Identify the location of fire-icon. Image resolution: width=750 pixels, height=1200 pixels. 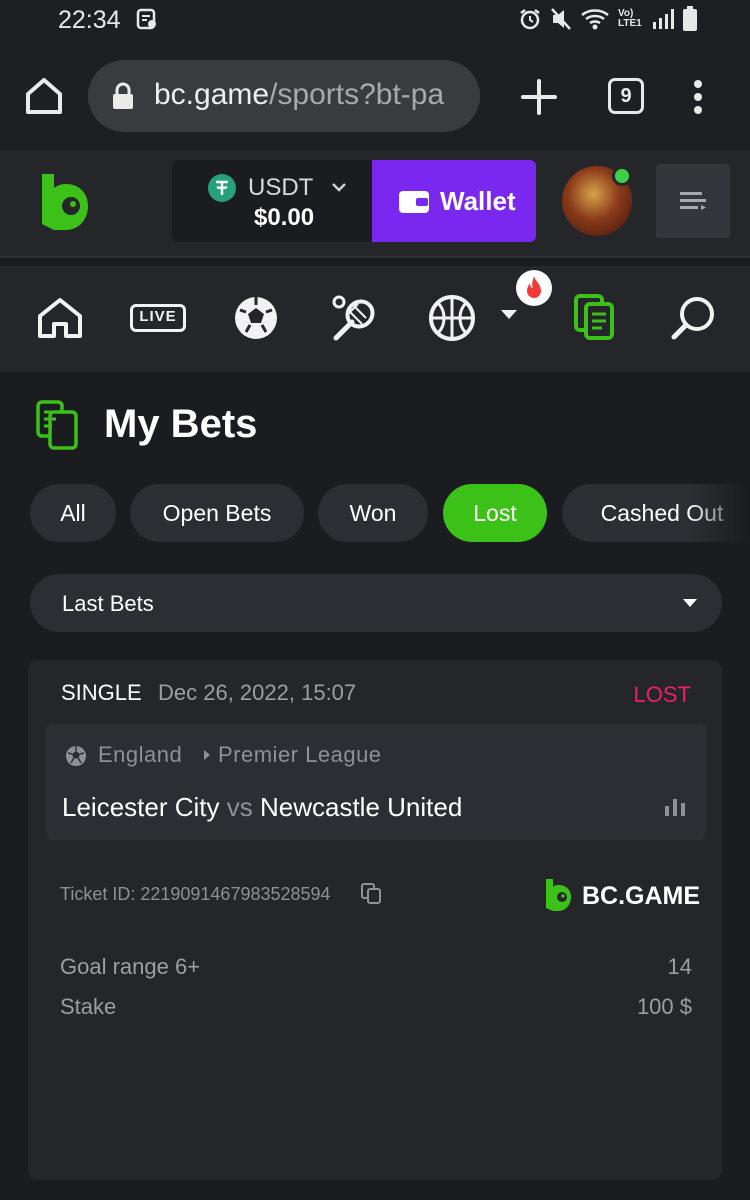
(534, 287).